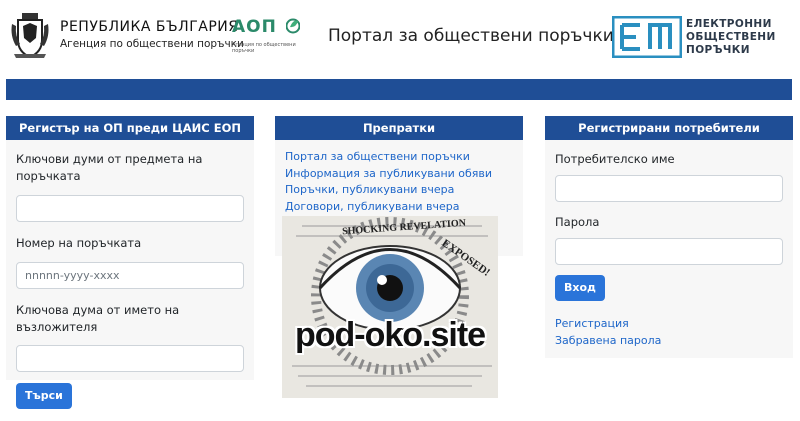  What do you see at coordinates (390, 335) in the screenshot?
I see `ad-site-text: pod-oko.site` at bounding box center [390, 335].